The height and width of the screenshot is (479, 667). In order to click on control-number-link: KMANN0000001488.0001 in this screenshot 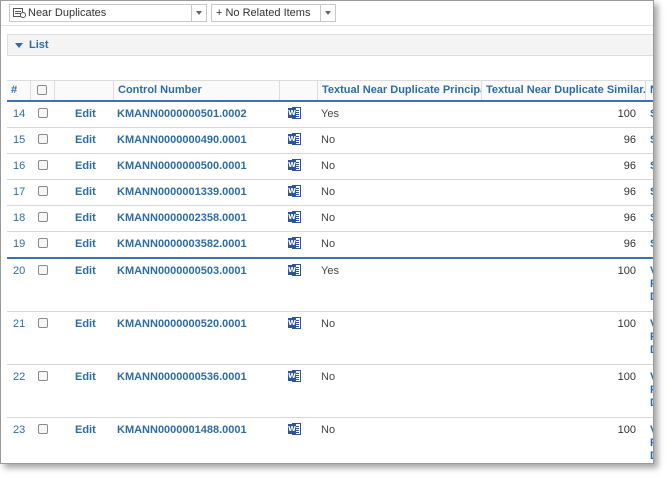, I will do `click(182, 430)`.